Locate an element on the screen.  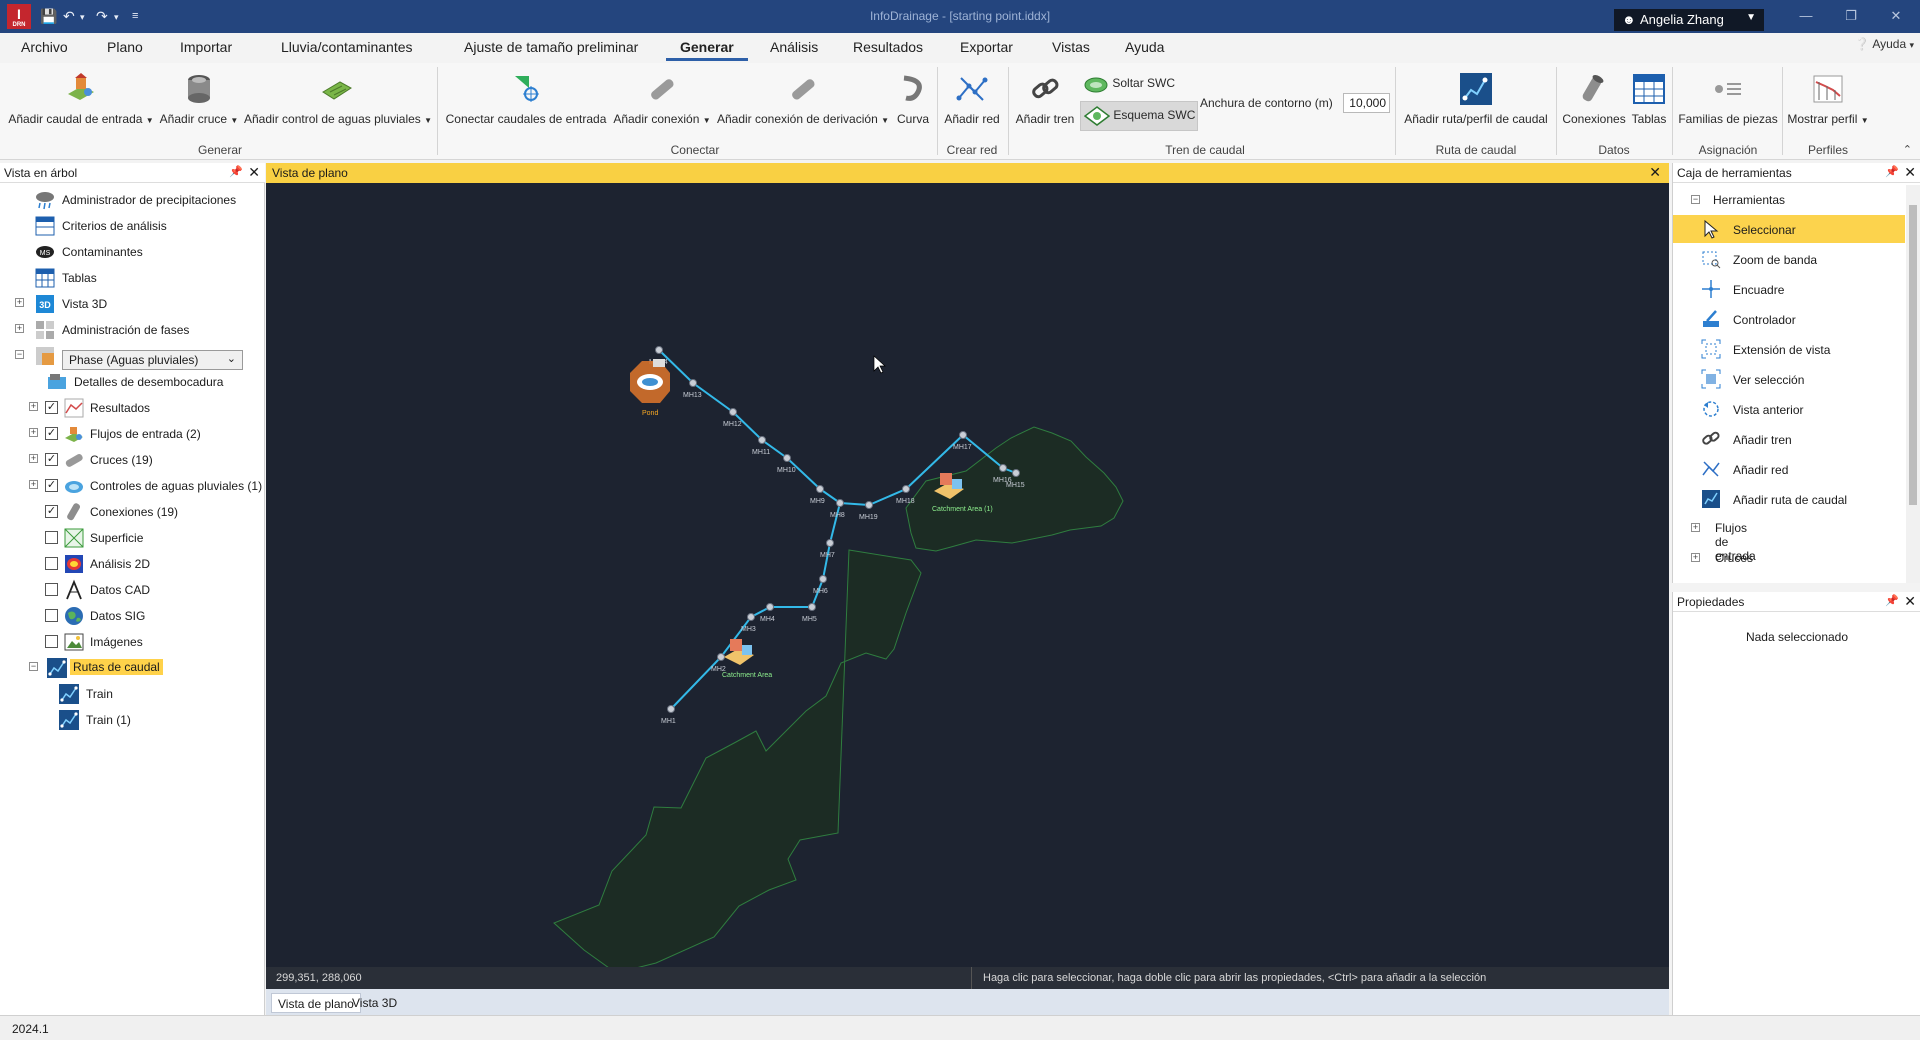
images-checkbox is located at coordinates (51, 641).